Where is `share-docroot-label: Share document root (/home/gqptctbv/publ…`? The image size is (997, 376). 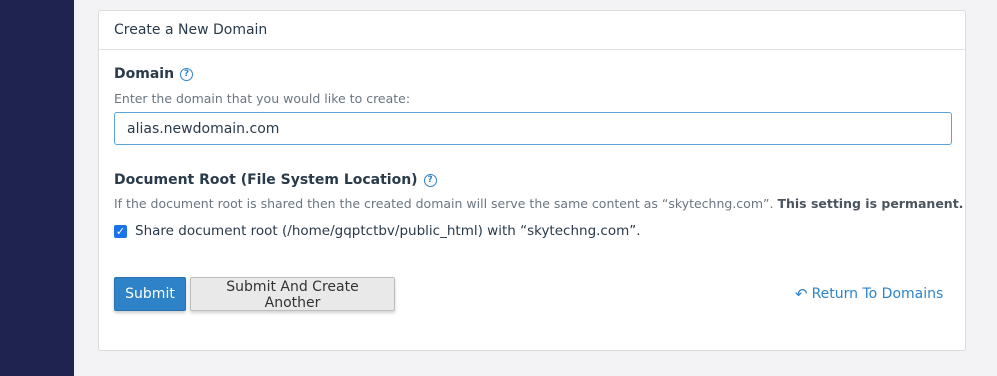 share-docroot-label: Share document root (/home/gqptctbv/publ… is located at coordinates (388, 231).